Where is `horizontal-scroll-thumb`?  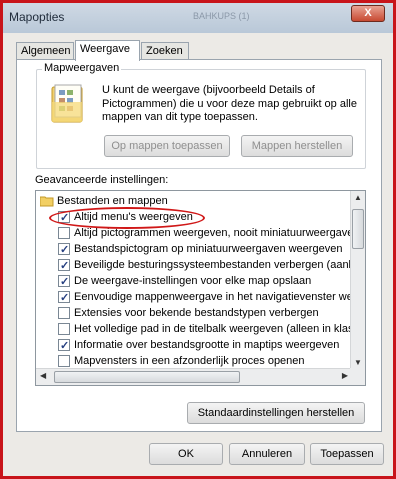 horizontal-scroll-thumb is located at coordinates (147, 377).